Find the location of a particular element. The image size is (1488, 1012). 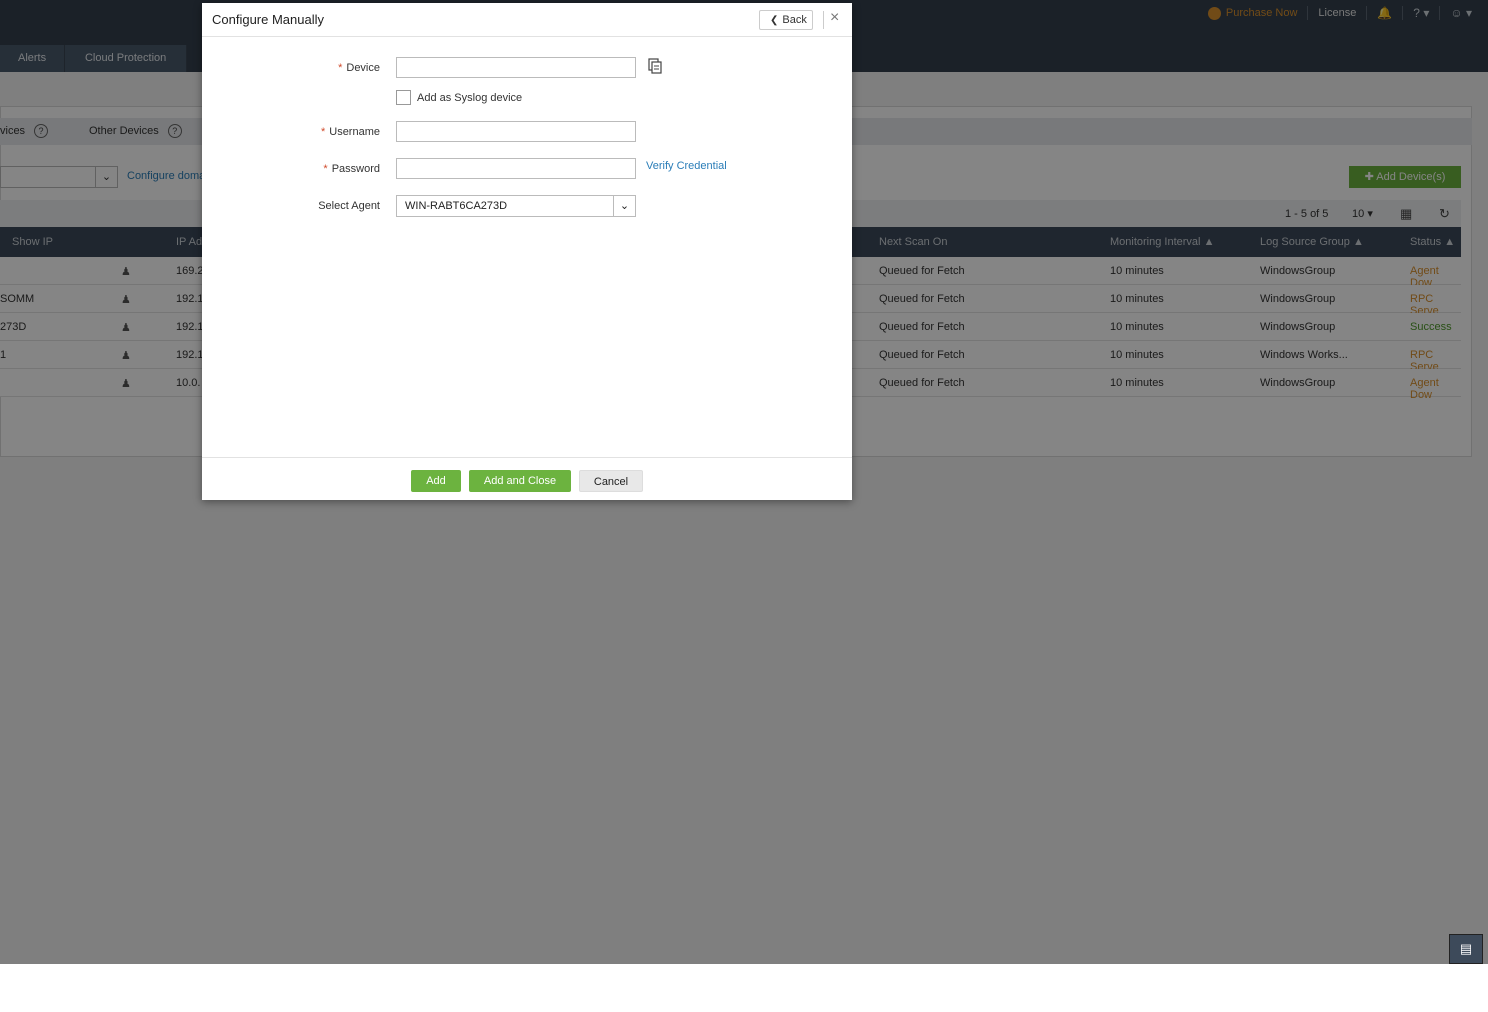

chat-icon: ▤ is located at coordinates (1466, 948).